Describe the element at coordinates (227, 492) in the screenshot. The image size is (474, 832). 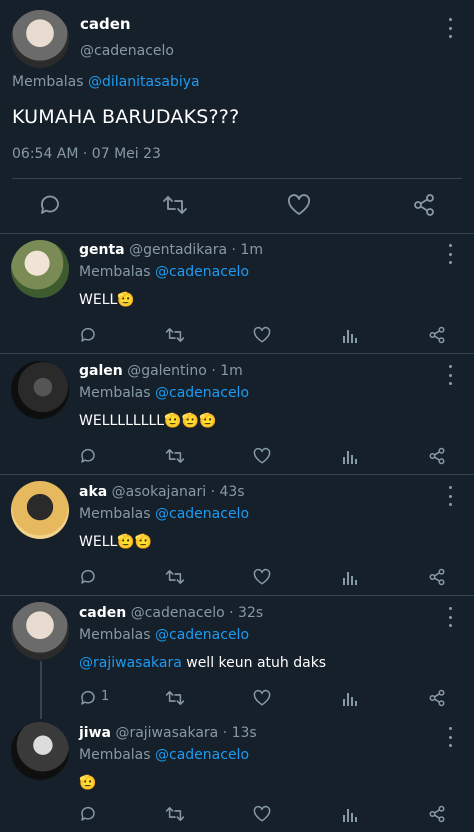
I see `tweet-time: · 43s` at that location.